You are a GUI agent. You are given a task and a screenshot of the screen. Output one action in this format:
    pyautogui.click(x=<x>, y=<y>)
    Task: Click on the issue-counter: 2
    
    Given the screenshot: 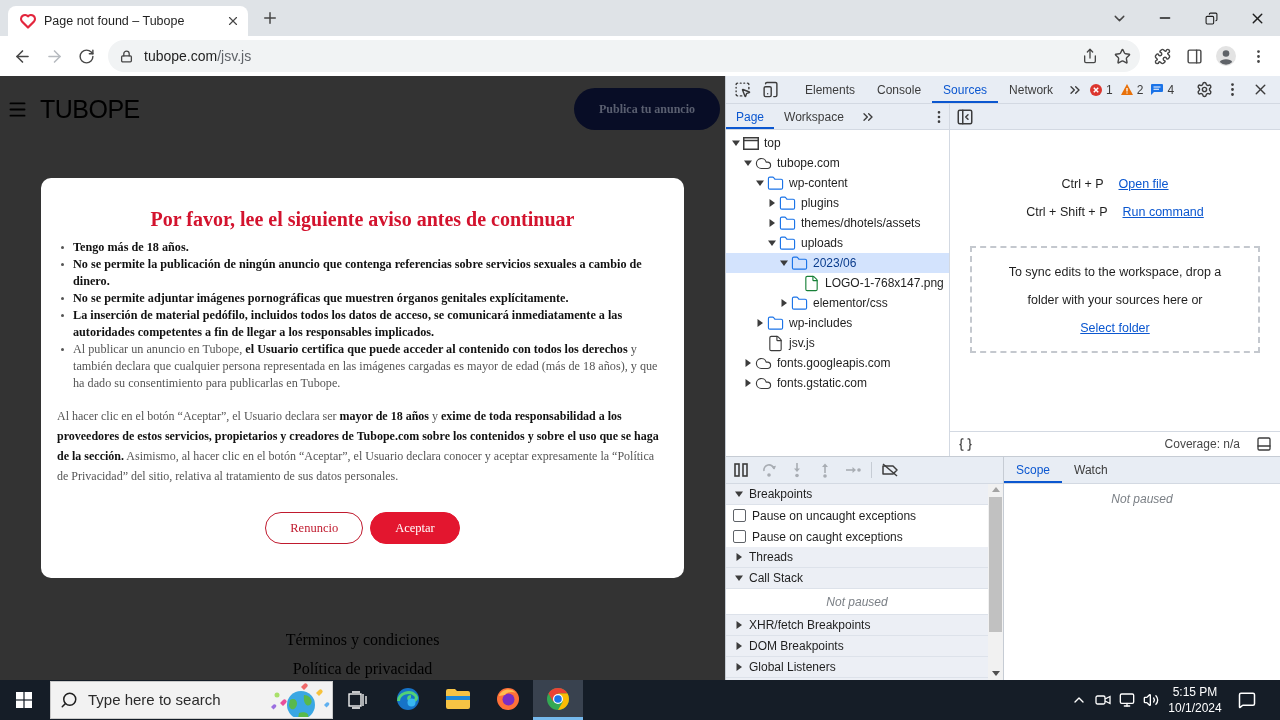 What is the action you would take?
    pyautogui.click(x=1132, y=89)
    